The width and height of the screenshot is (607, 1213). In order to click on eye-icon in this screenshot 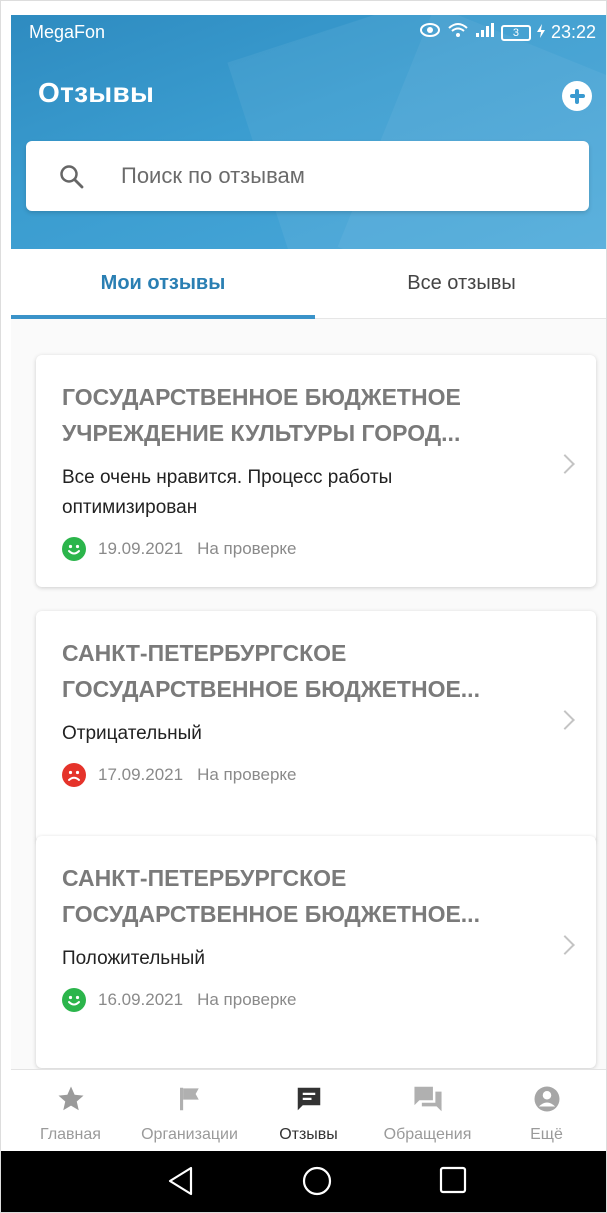, I will do `click(430, 32)`.